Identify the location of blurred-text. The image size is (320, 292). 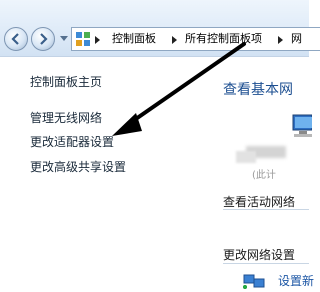
(246, 157).